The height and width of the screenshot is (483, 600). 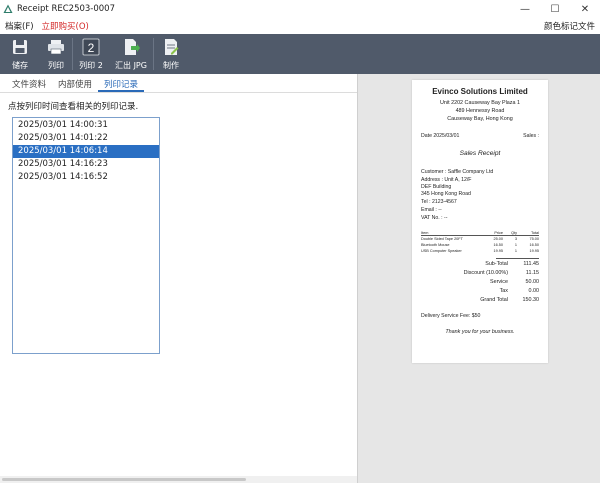 What do you see at coordinates (531, 300) in the screenshot?
I see `grand-total-value: 150.30` at bounding box center [531, 300].